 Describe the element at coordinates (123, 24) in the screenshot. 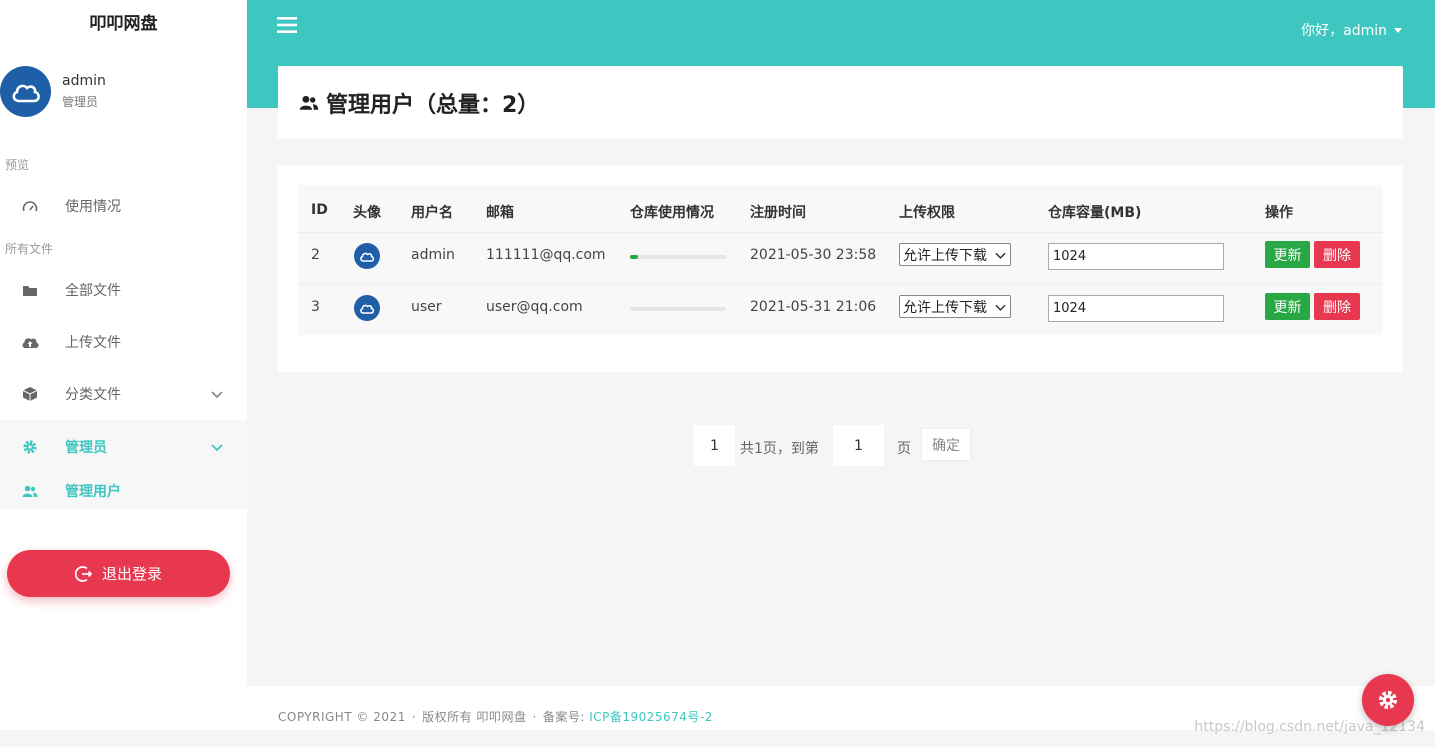

I see `brand-name: 叩叩网盘` at that location.